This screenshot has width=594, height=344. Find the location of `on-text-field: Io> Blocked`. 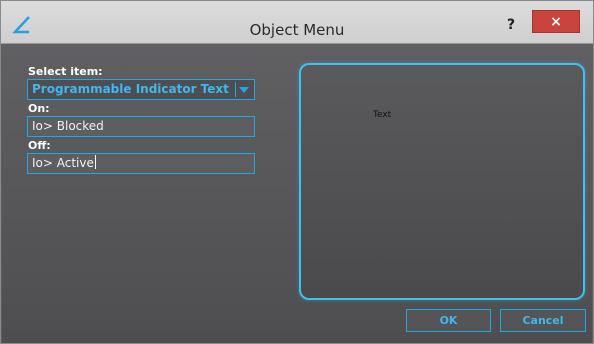

on-text-field: Io> Blocked is located at coordinates (141, 126).